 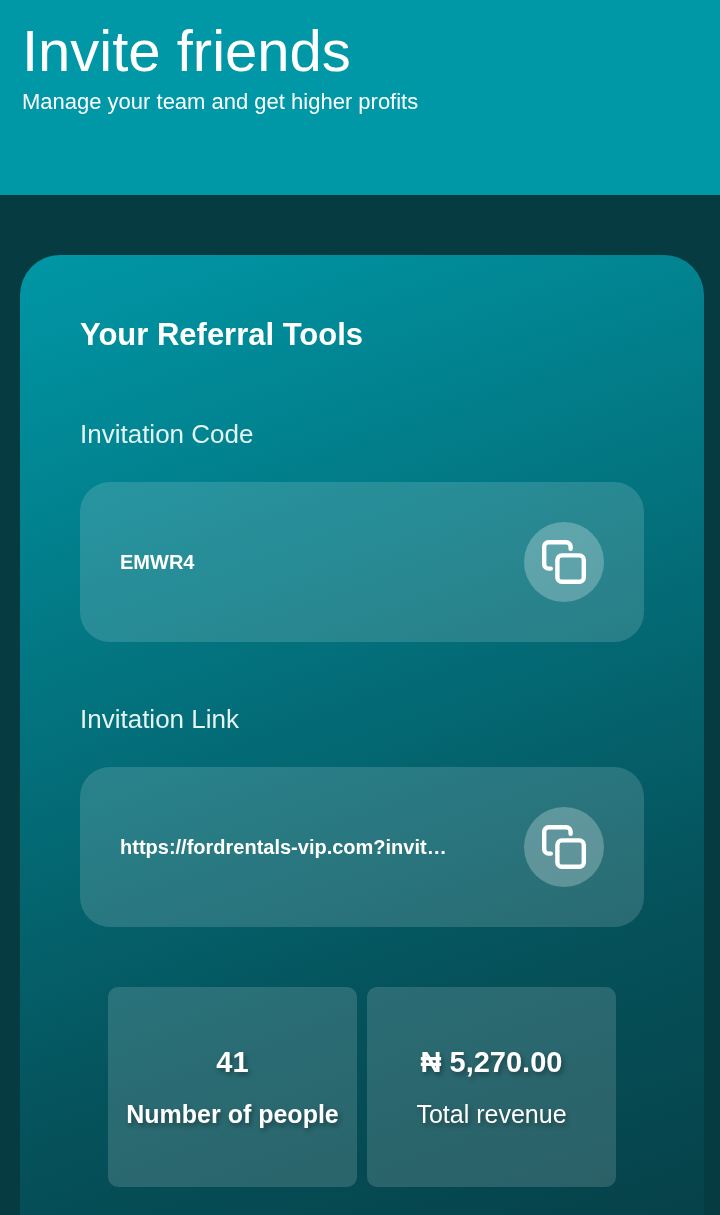 I want to click on stat-value: ₦ 5,270.00, so click(x=491, y=1062).